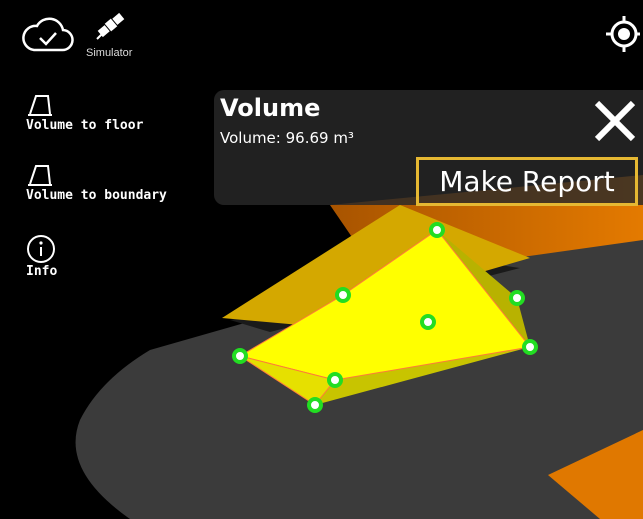 This screenshot has height=519, width=643. Describe the element at coordinates (270, 108) in the screenshot. I see `volume-title: Volume` at that location.